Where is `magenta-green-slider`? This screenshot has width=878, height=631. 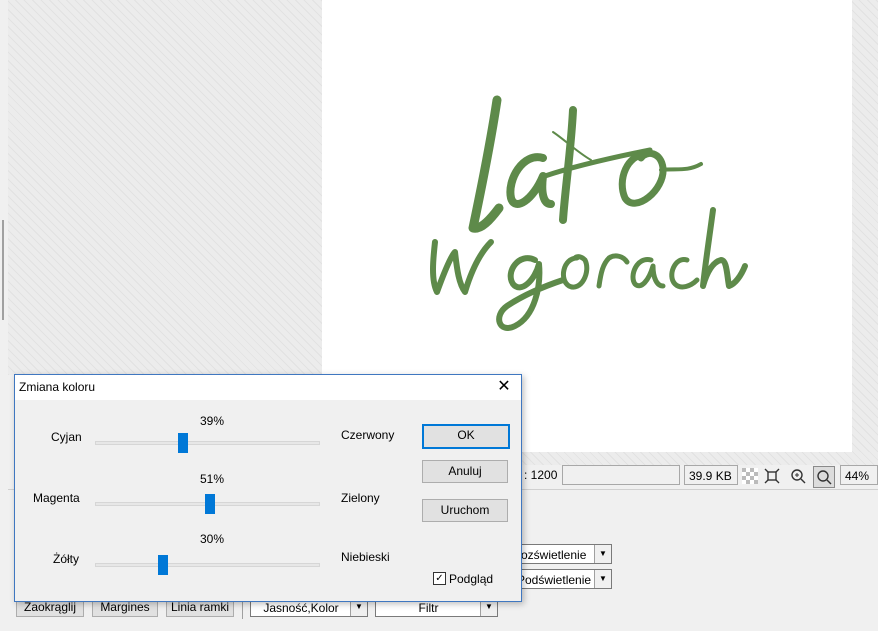 magenta-green-slider is located at coordinates (207, 504).